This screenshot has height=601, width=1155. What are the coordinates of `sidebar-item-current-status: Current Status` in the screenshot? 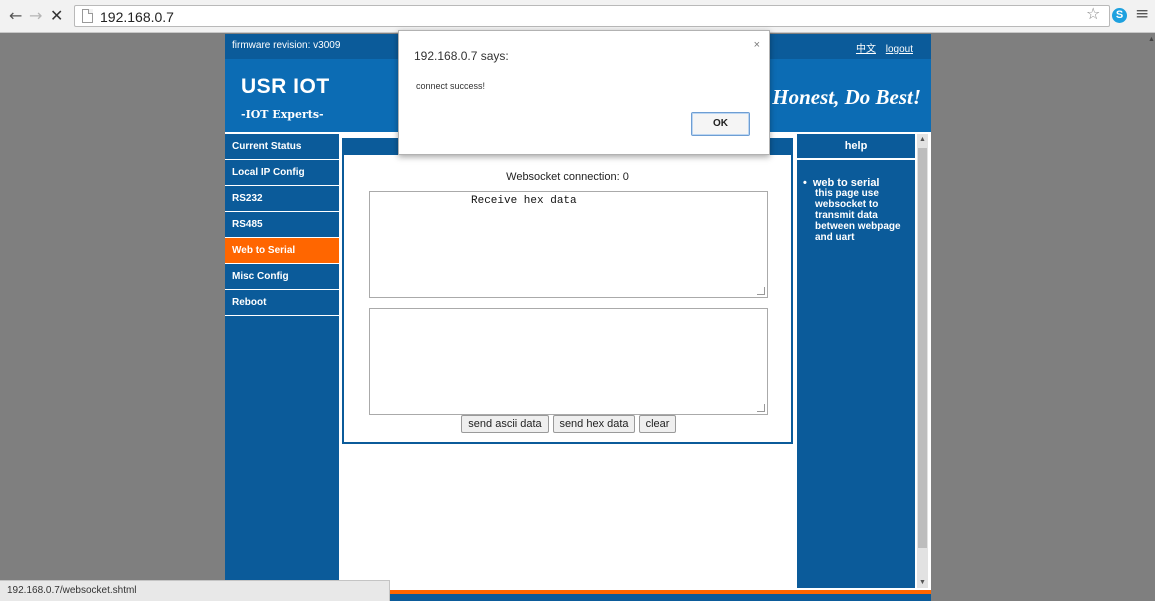 It's located at (282, 147).